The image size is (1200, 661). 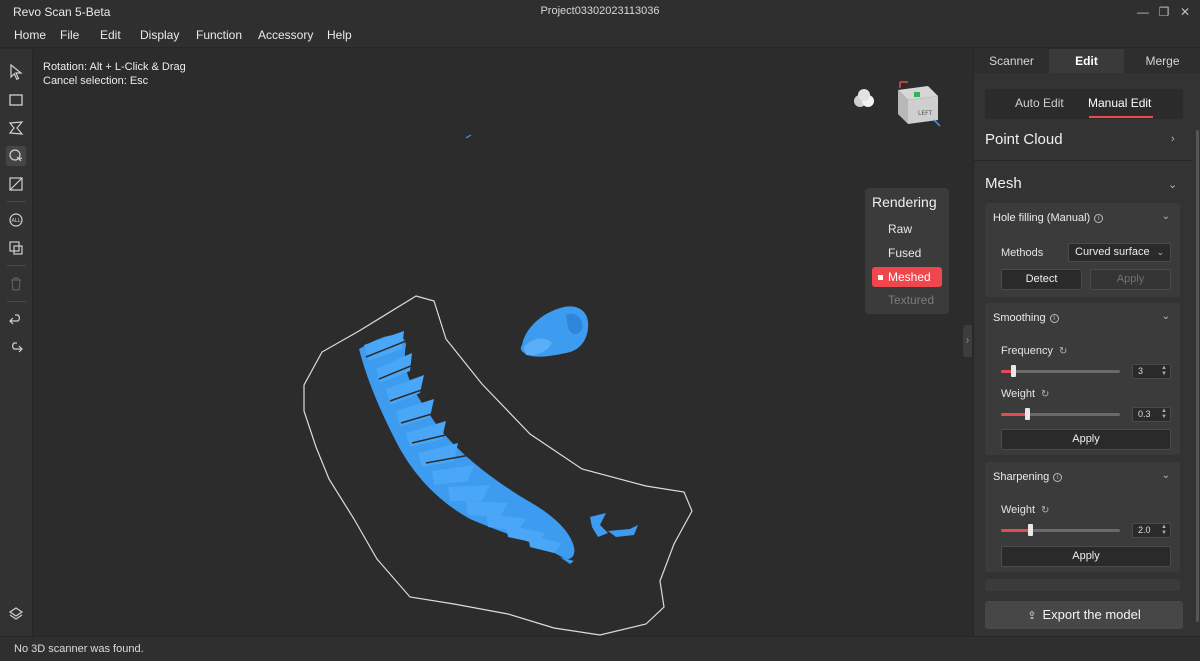 I want to click on undo-icon, so click(x=16, y=320).